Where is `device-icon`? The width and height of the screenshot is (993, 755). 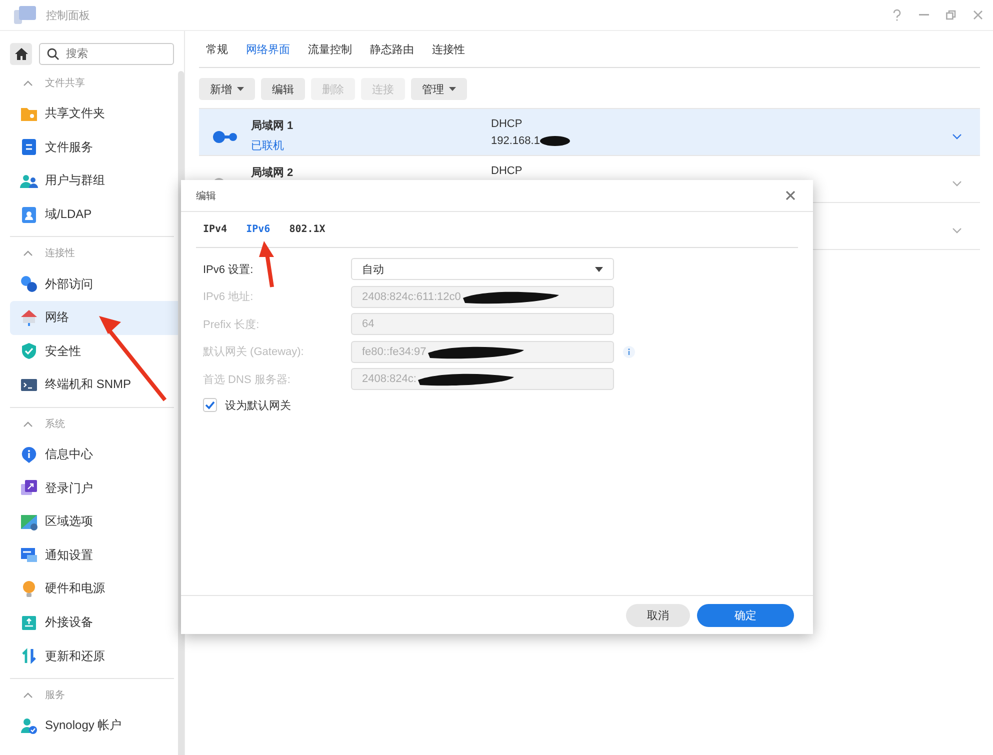
device-icon is located at coordinates (29, 623).